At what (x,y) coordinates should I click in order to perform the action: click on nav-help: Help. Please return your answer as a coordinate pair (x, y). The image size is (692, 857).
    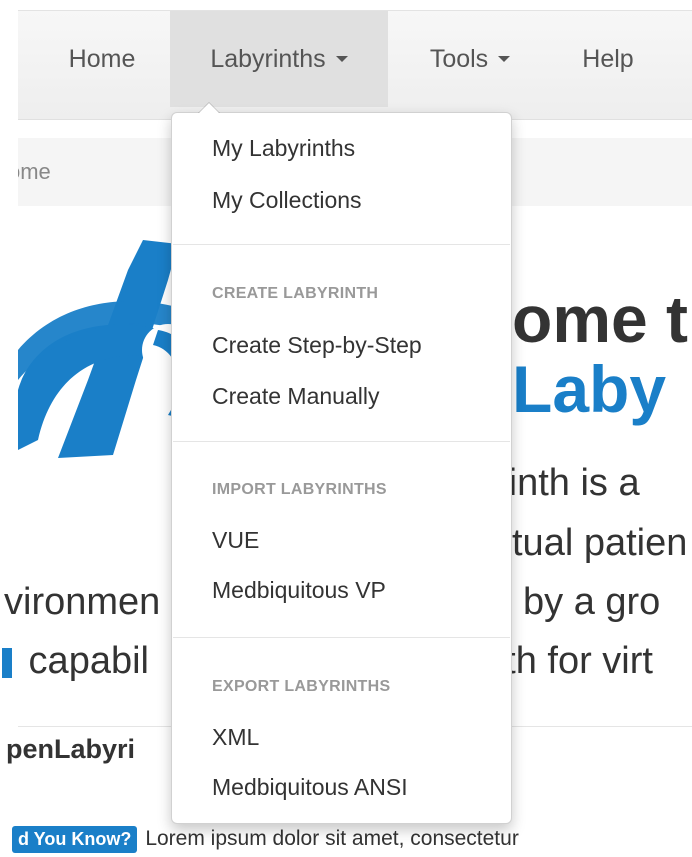
    Looking at the image, I should click on (608, 59).